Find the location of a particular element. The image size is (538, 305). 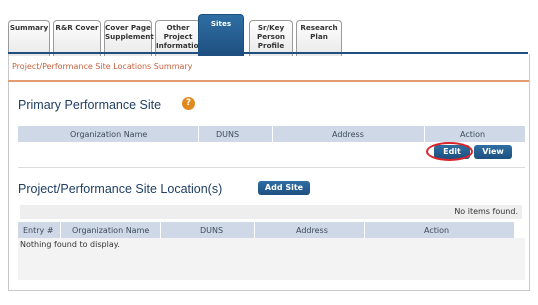

add-site-button: Add Site is located at coordinates (284, 188).